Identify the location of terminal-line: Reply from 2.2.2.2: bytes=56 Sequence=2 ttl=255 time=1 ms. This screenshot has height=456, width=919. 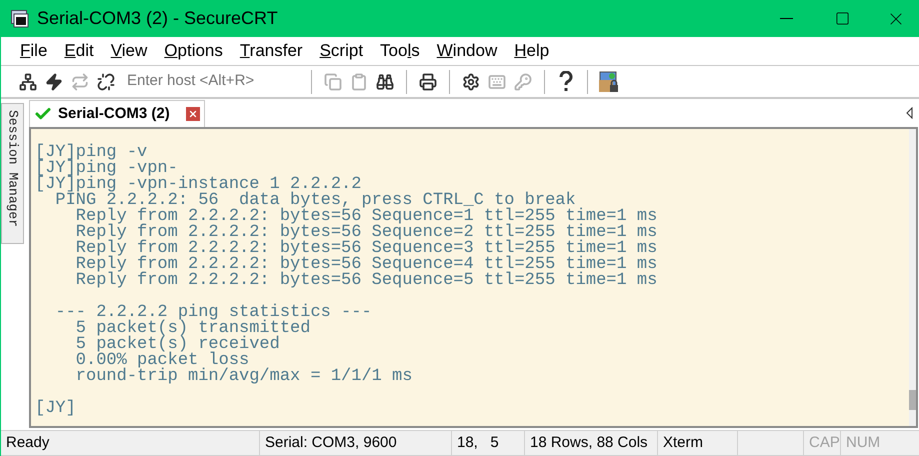
(366, 233).